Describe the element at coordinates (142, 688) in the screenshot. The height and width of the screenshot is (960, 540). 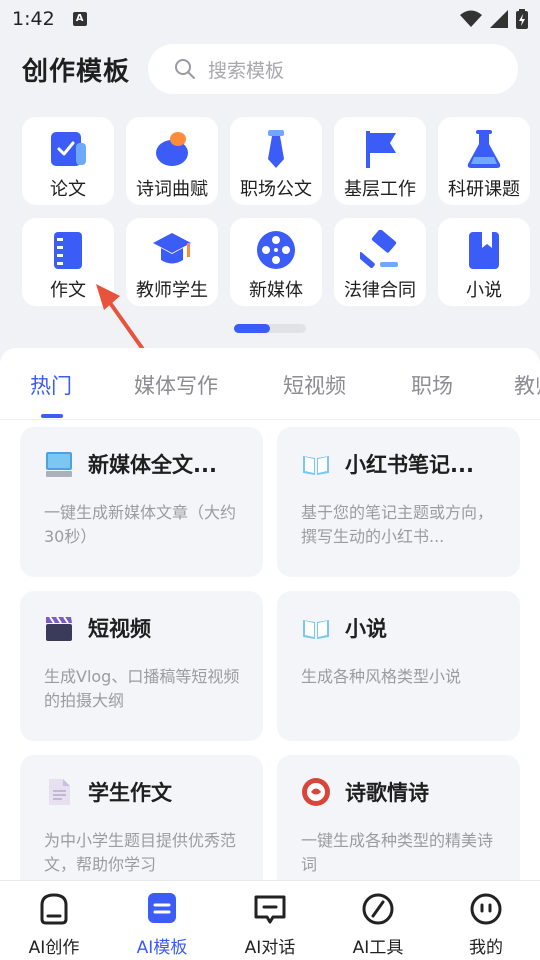
I see `card-description: 生成Vlog、口播稿等短视频的拍摄大纲` at that location.